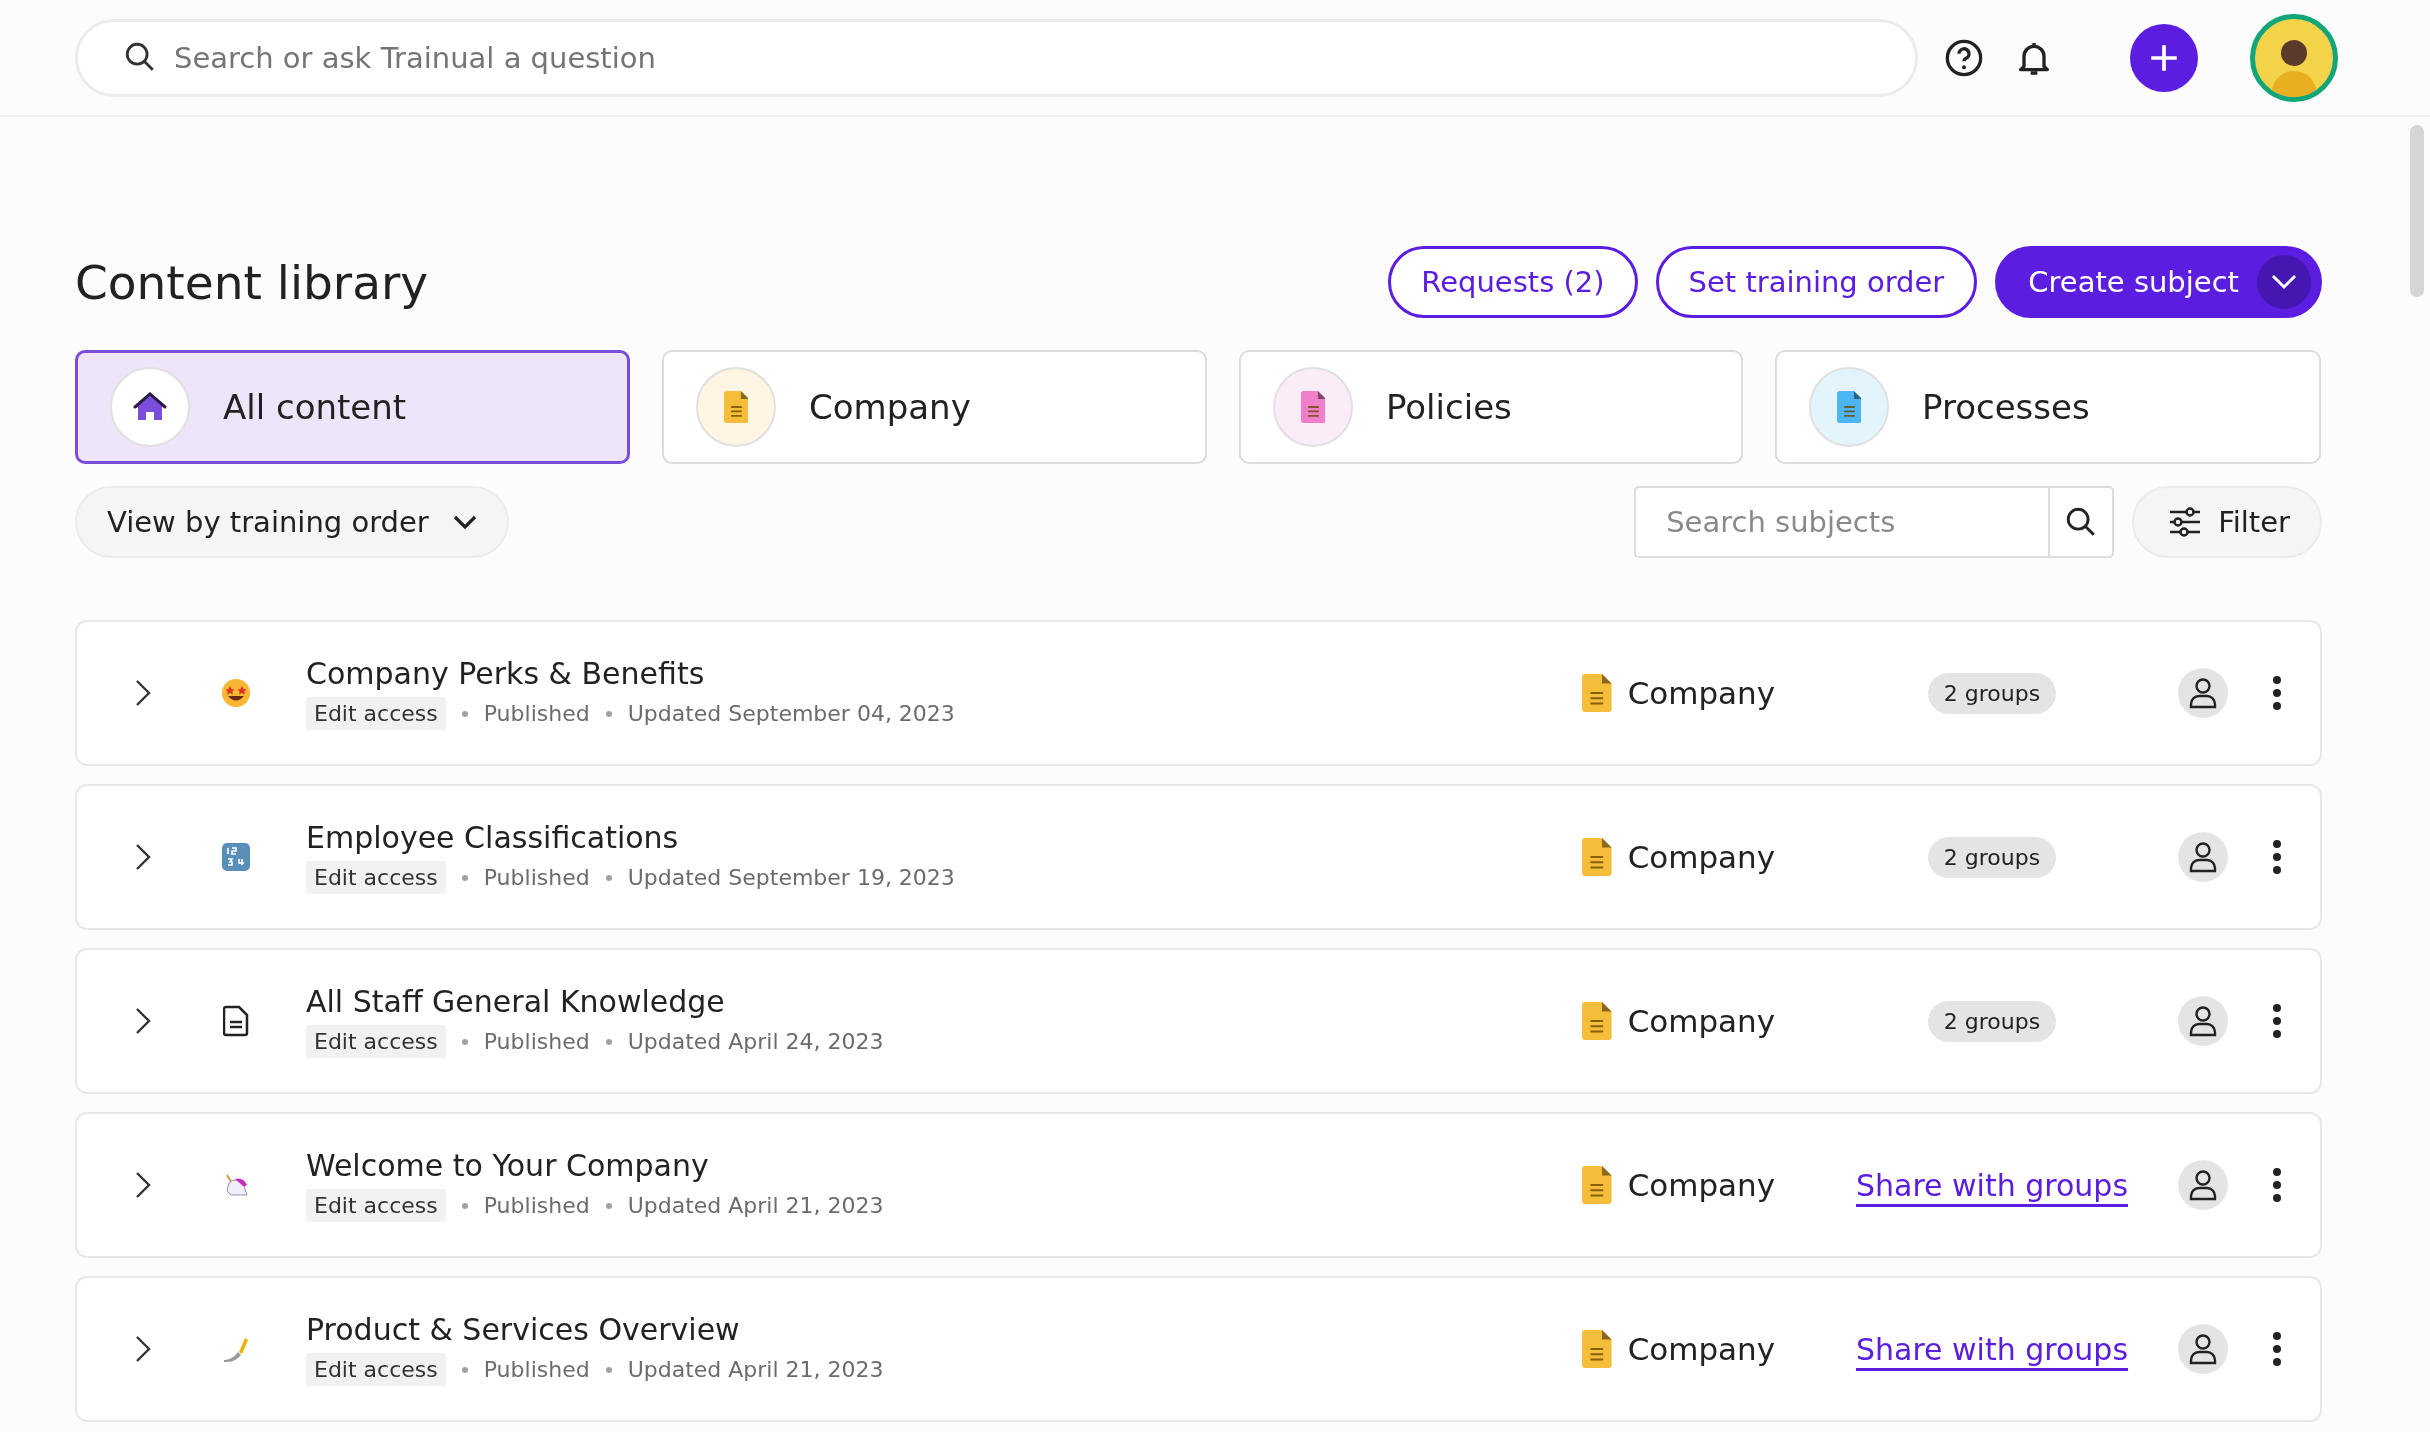 The image size is (2430, 1432). Describe the element at coordinates (2227, 522) in the screenshot. I see `filter-button: Filter` at that location.